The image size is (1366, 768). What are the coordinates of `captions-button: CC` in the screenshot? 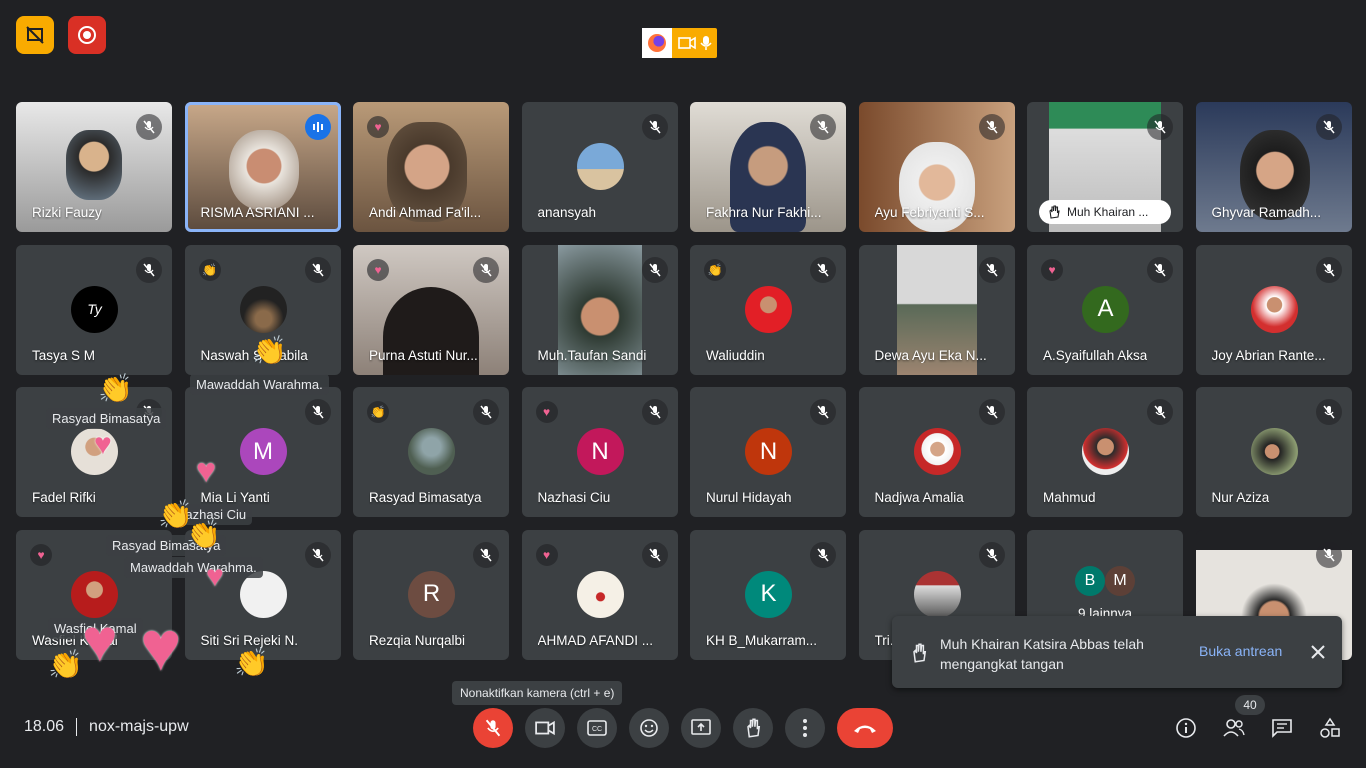 It's located at (597, 728).